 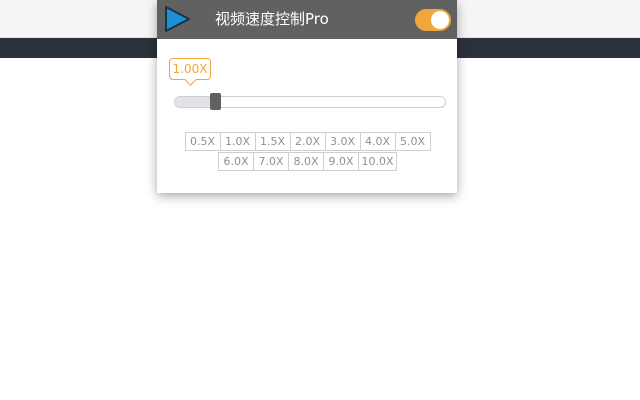 I want to click on play-logo-icon, so click(x=177, y=19).